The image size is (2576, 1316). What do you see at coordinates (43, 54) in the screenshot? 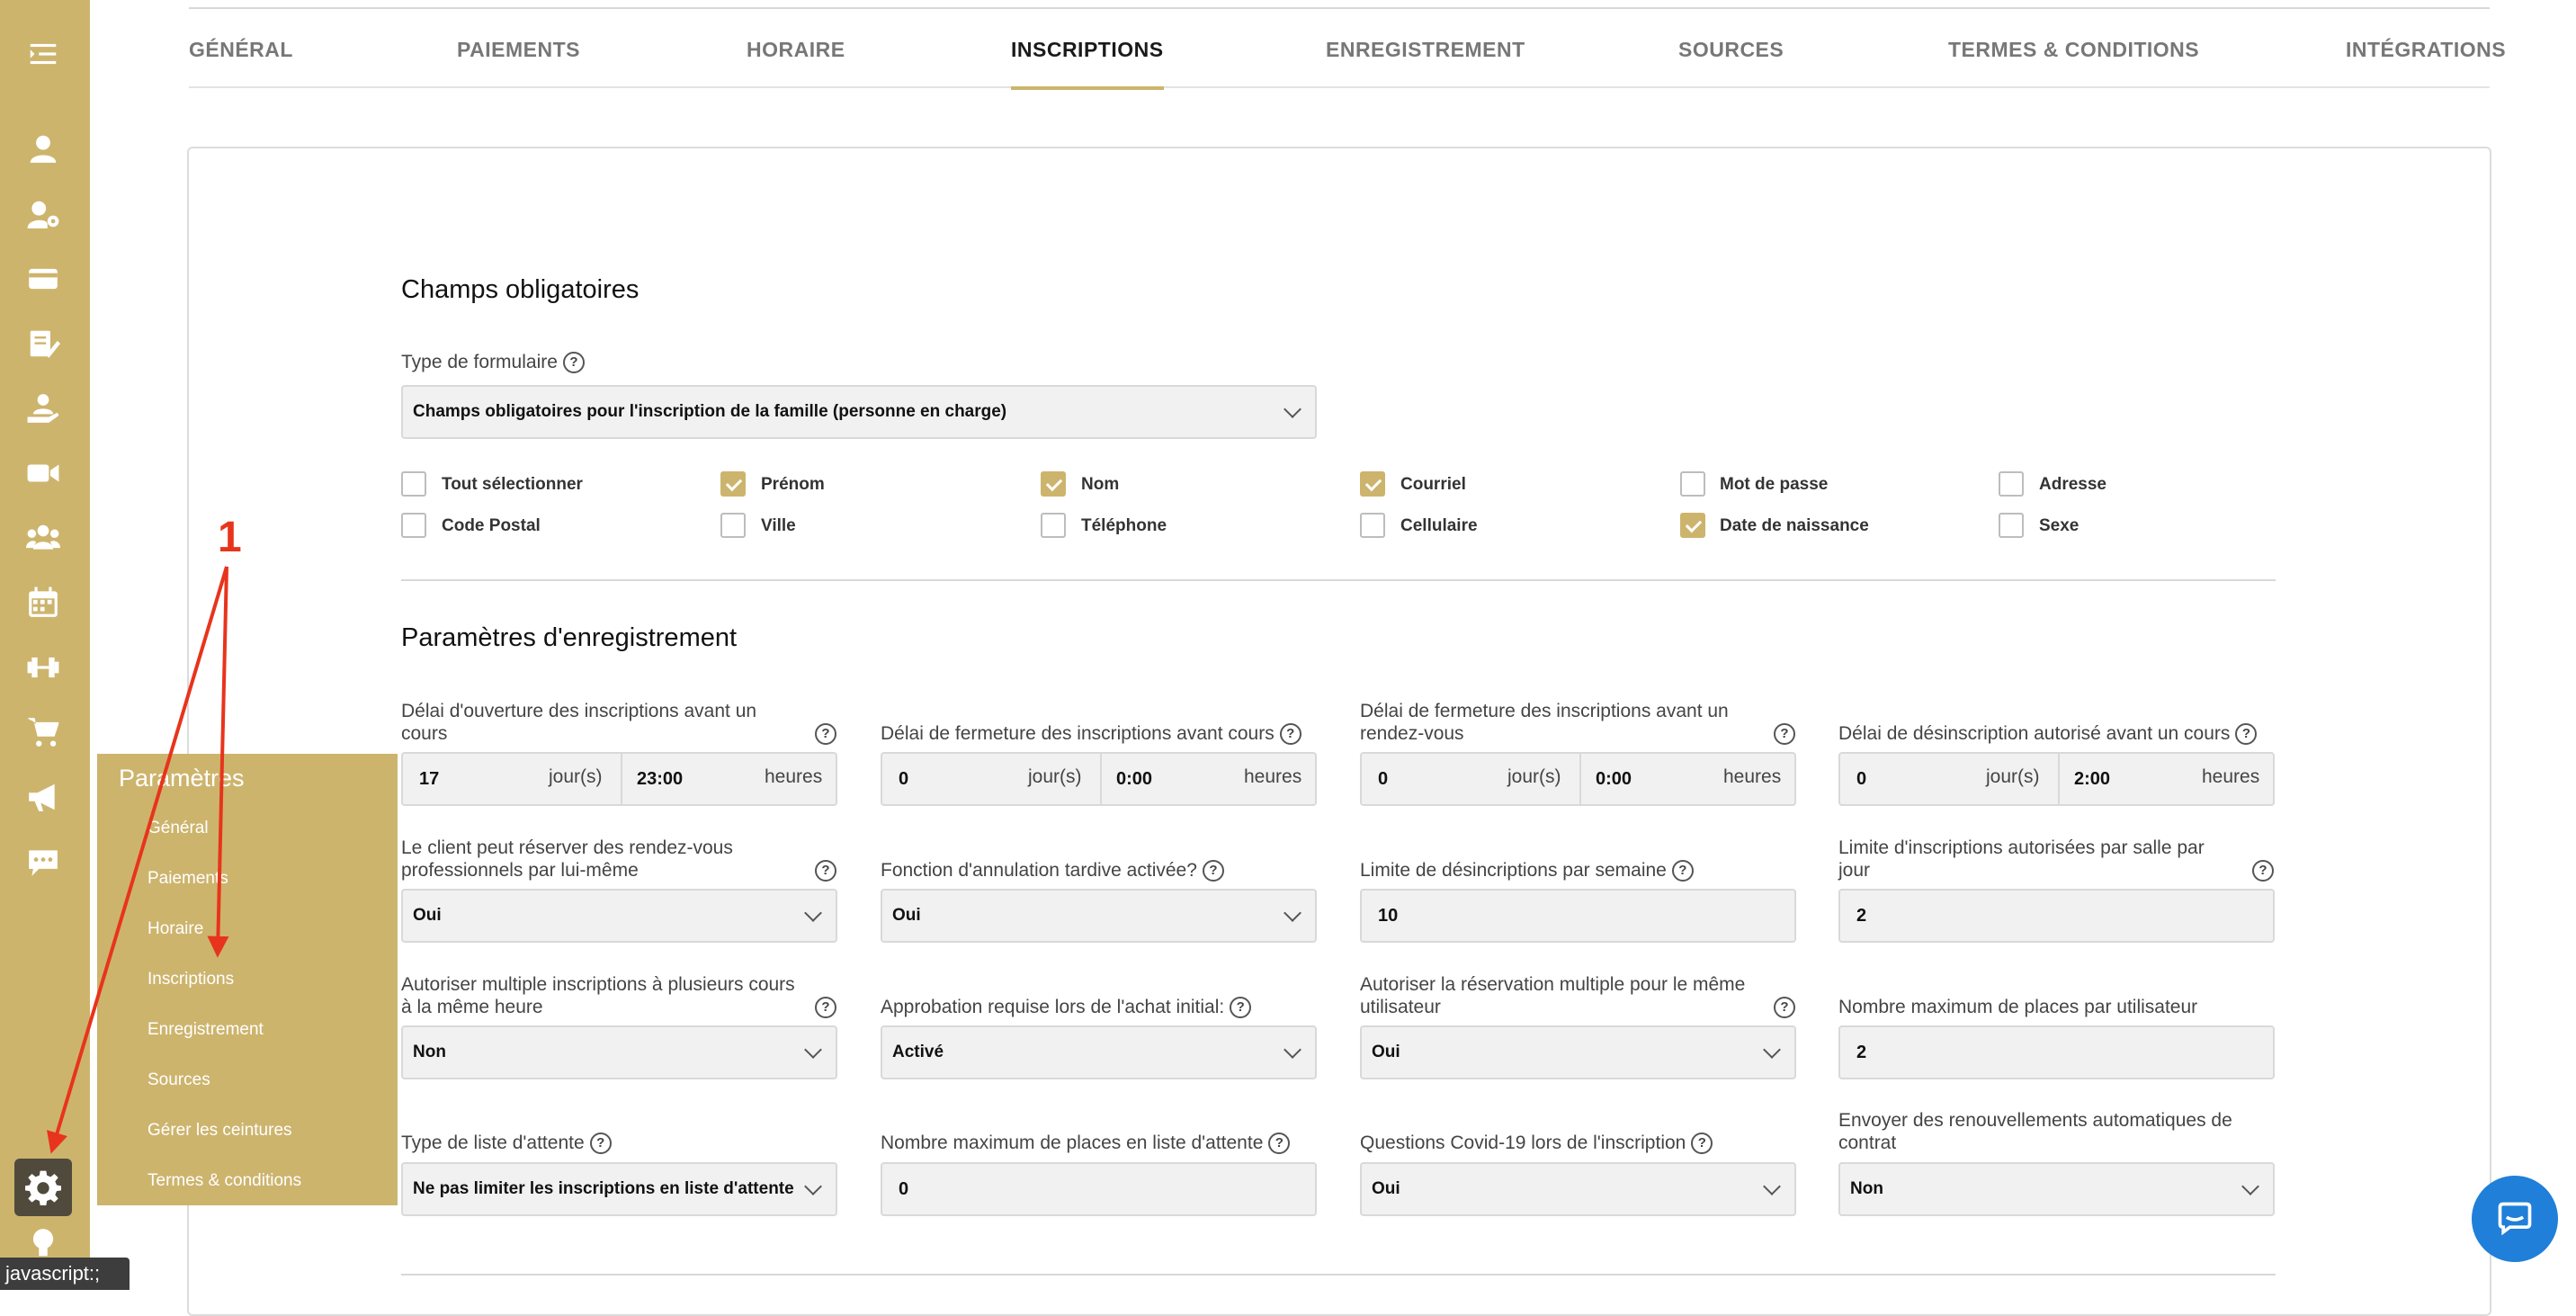
I see `menu-icon` at bounding box center [43, 54].